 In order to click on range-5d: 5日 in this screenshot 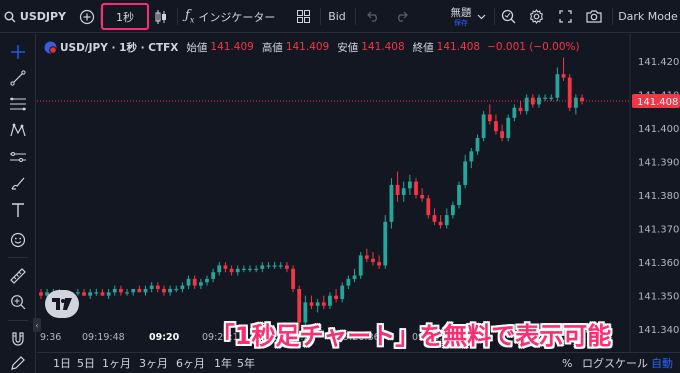, I will do `click(86, 363)`.